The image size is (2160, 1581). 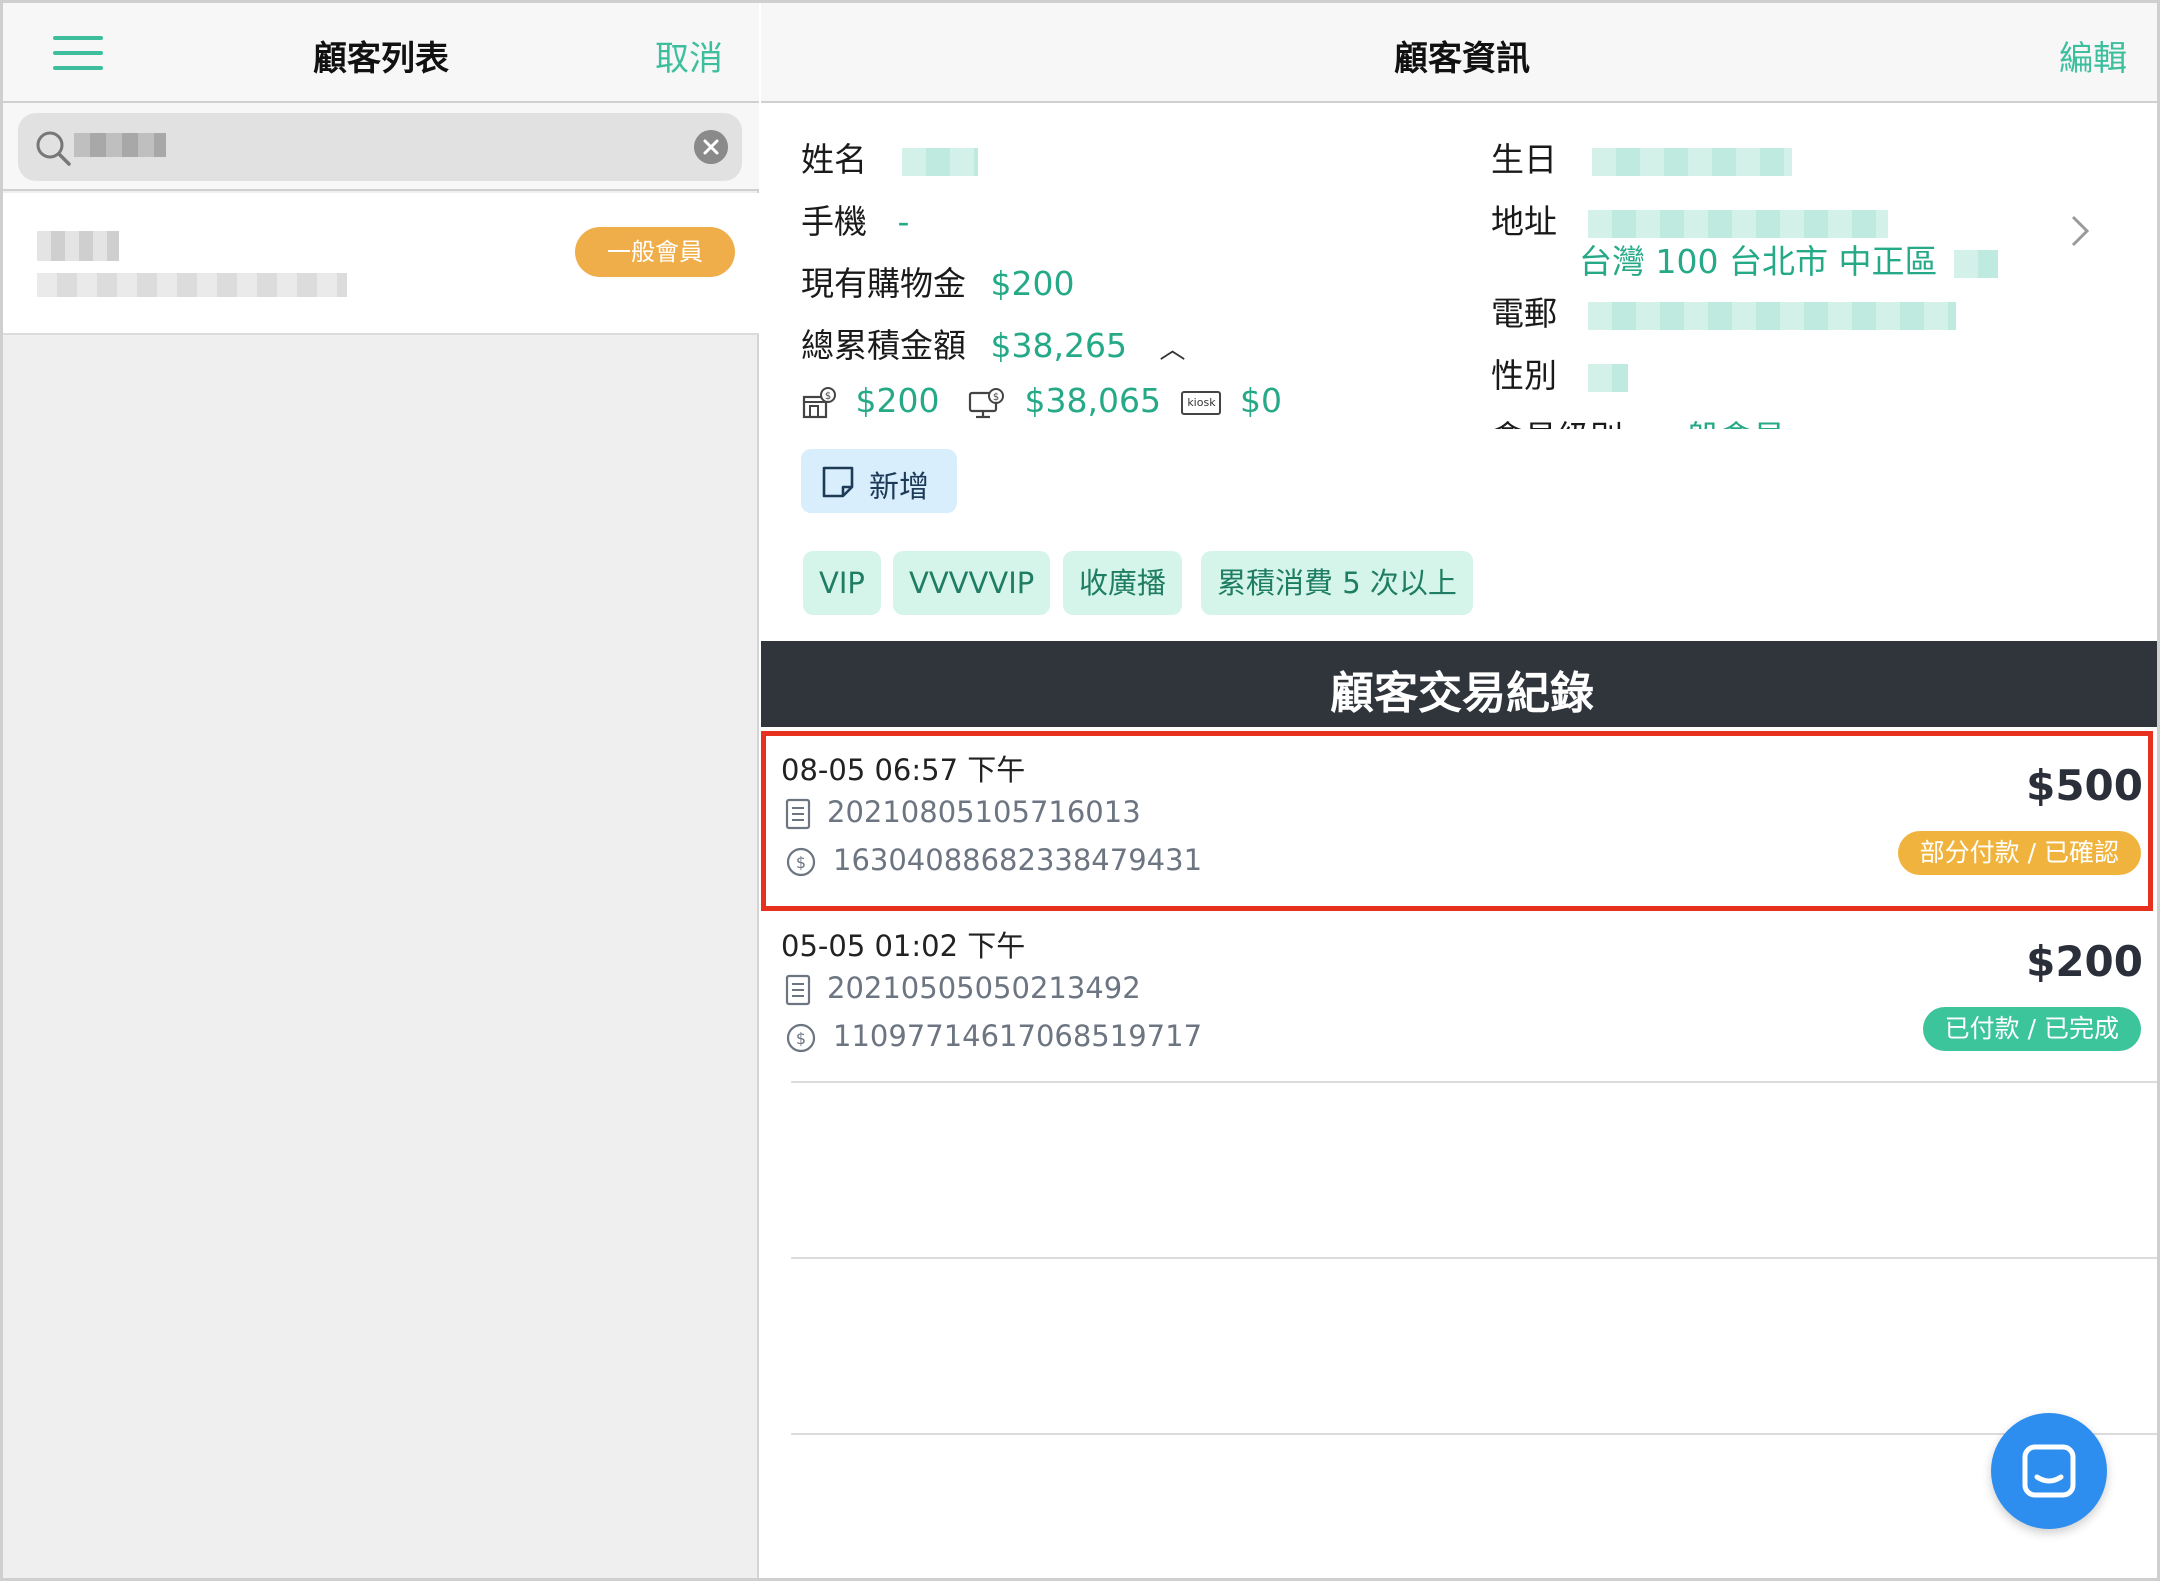 What do you see at coordinates (2031, 1029) in the screenshot?
I see `transaction-status-badge: 已付款 / 已完成` at bounding box center [2031, 1029].